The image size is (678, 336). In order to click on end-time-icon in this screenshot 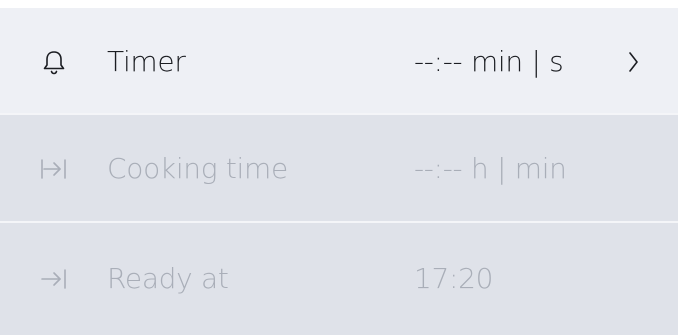, I will do `click(54, 279)`.